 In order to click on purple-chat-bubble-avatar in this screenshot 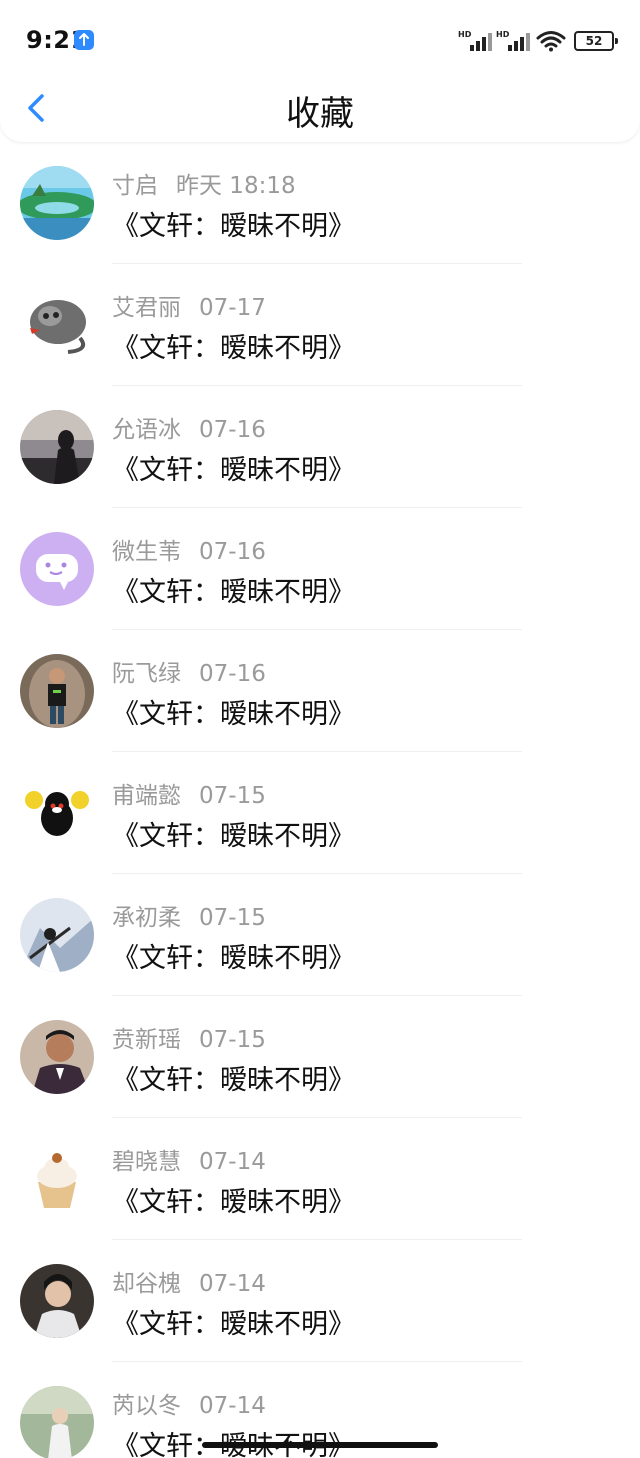, I will do `click(57, 569)`.